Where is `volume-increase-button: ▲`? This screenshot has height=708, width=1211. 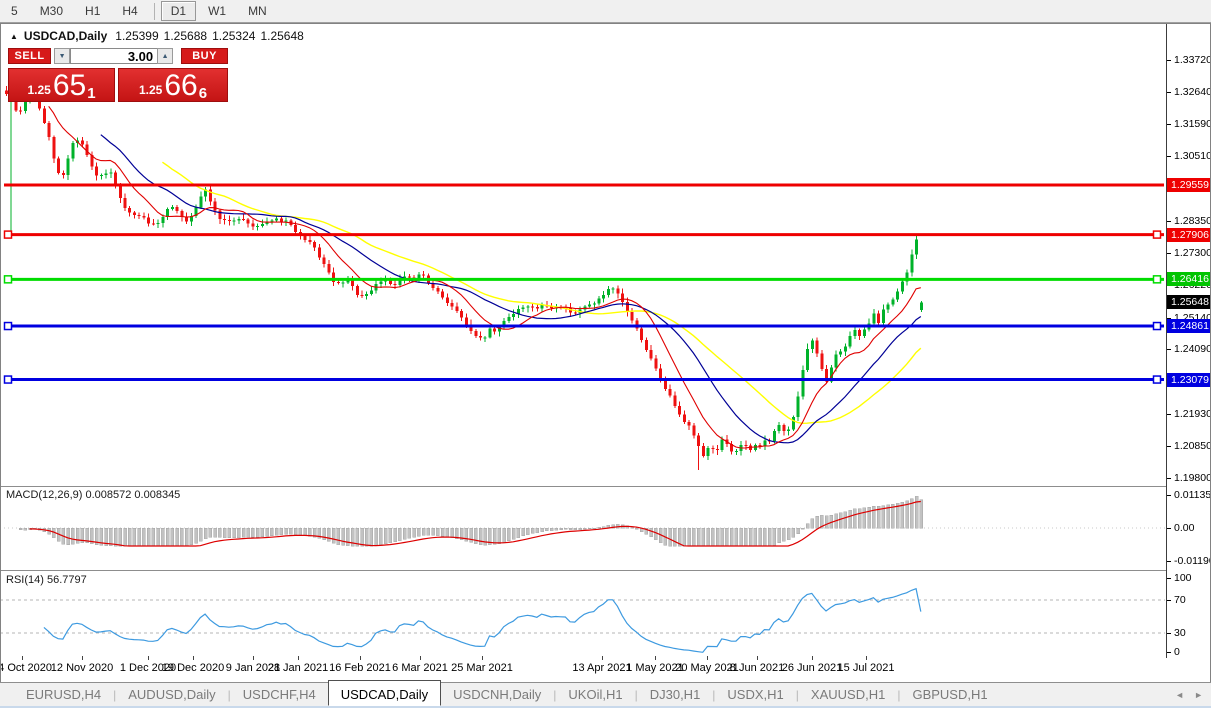
volume-increase-button: ▲ is located at coordinates (165, 56).